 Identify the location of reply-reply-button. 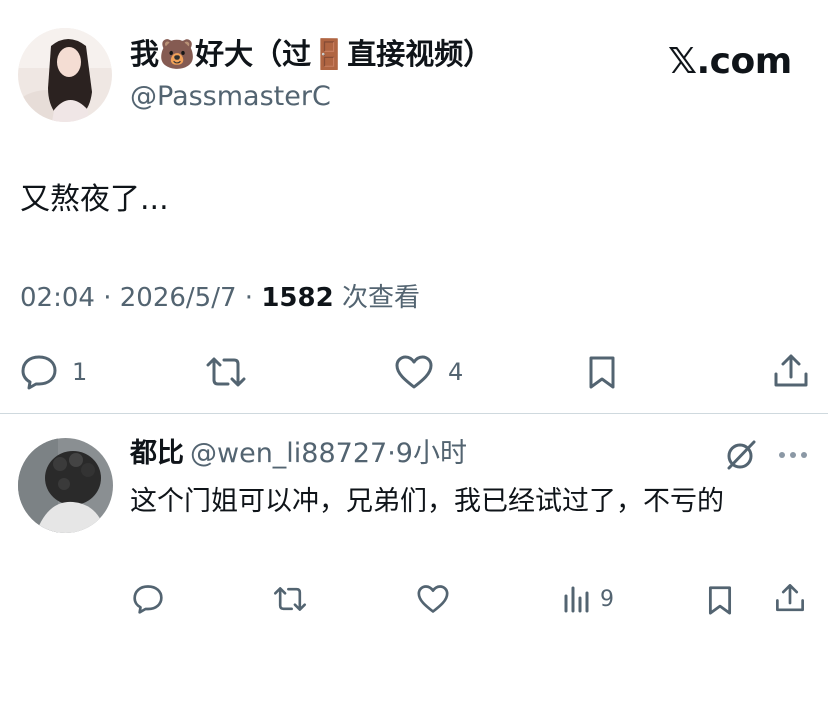
(148, 599).